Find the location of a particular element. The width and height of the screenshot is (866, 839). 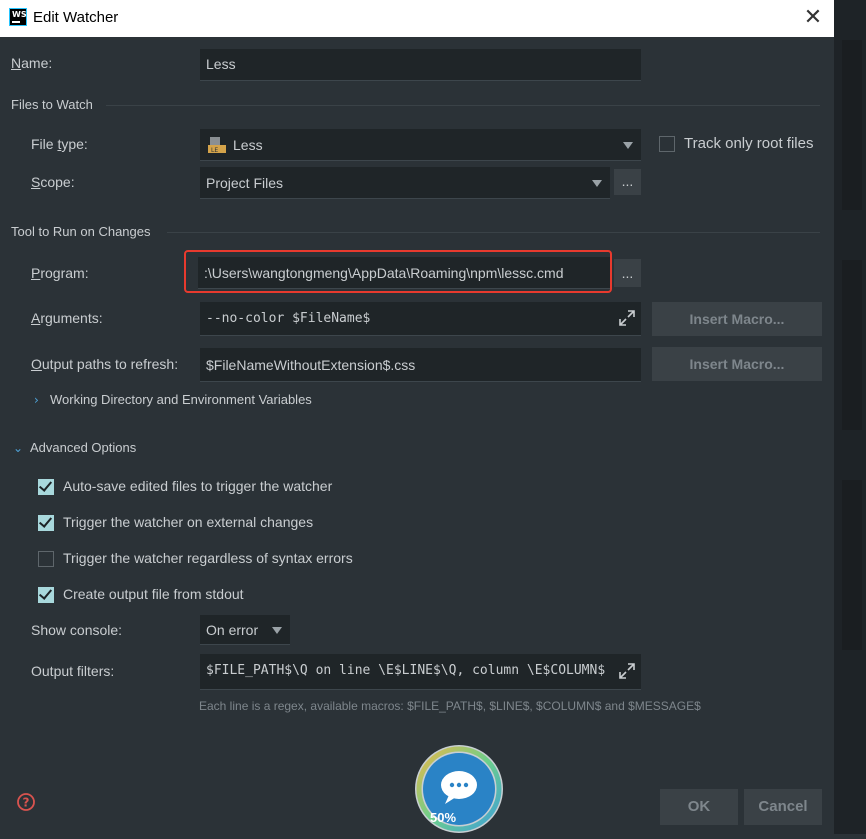

file-type-value: Less is located at coordinates (248, 145).